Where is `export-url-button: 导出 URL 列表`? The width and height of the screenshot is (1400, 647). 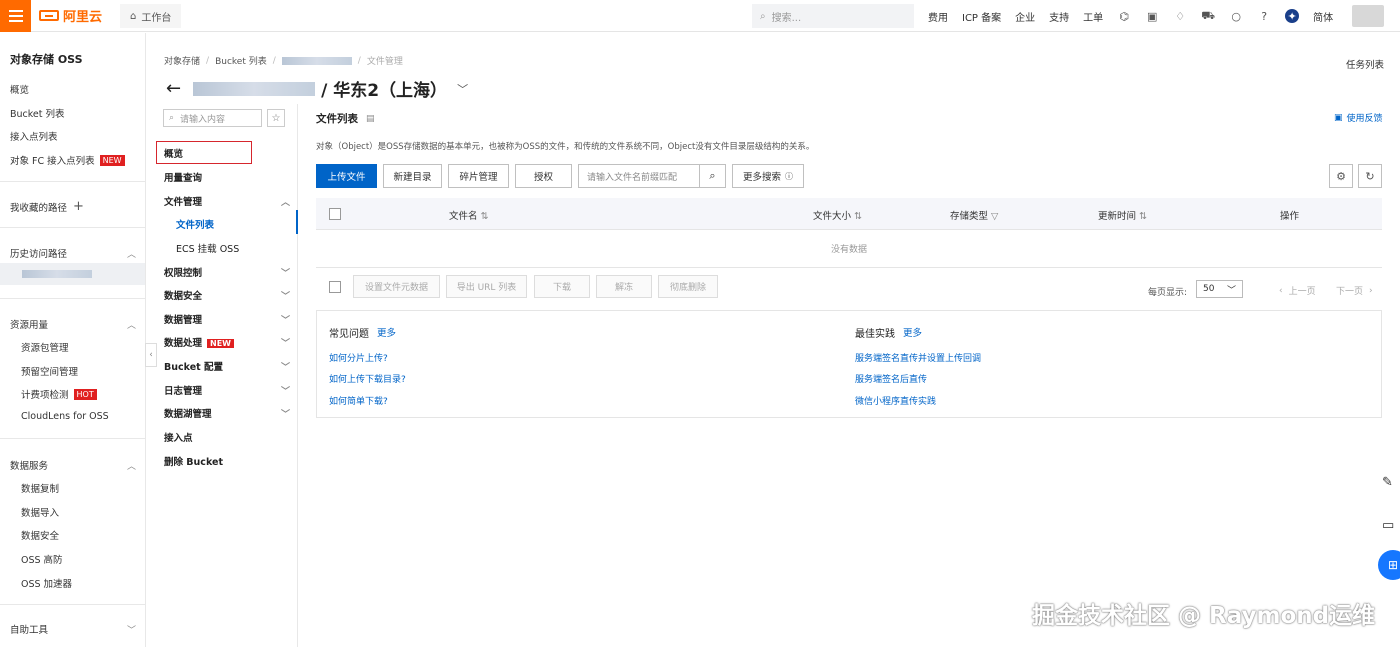
export-url-button: 导出 URL 列表 is located at coordinates (486, 286).